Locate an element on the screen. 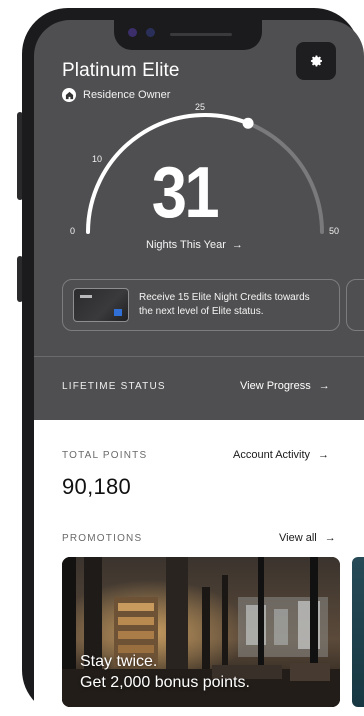  view-all-label: View all is located at coordinates (298, 538).